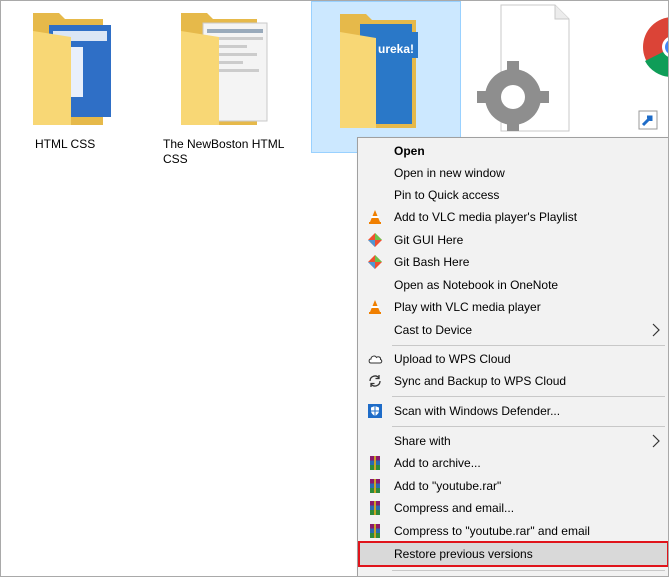 The height and width of the screenshot is (577, 669). Describe the element at coordinates (523, 68) in the screenshot. I see `settings-file-icon` at that location.